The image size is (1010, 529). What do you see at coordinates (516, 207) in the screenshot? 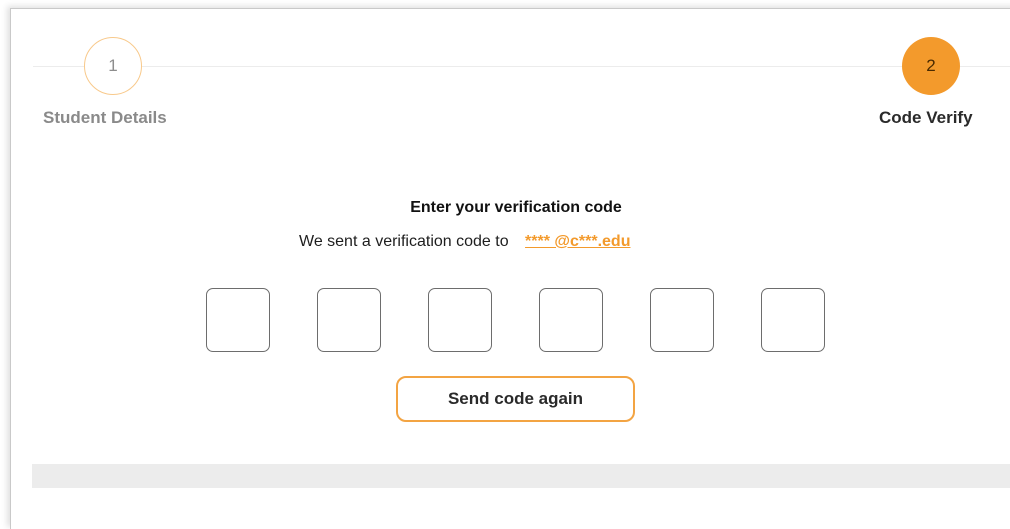
I see `verification-title: Enter your verification code` at bounding box center [516, 207].